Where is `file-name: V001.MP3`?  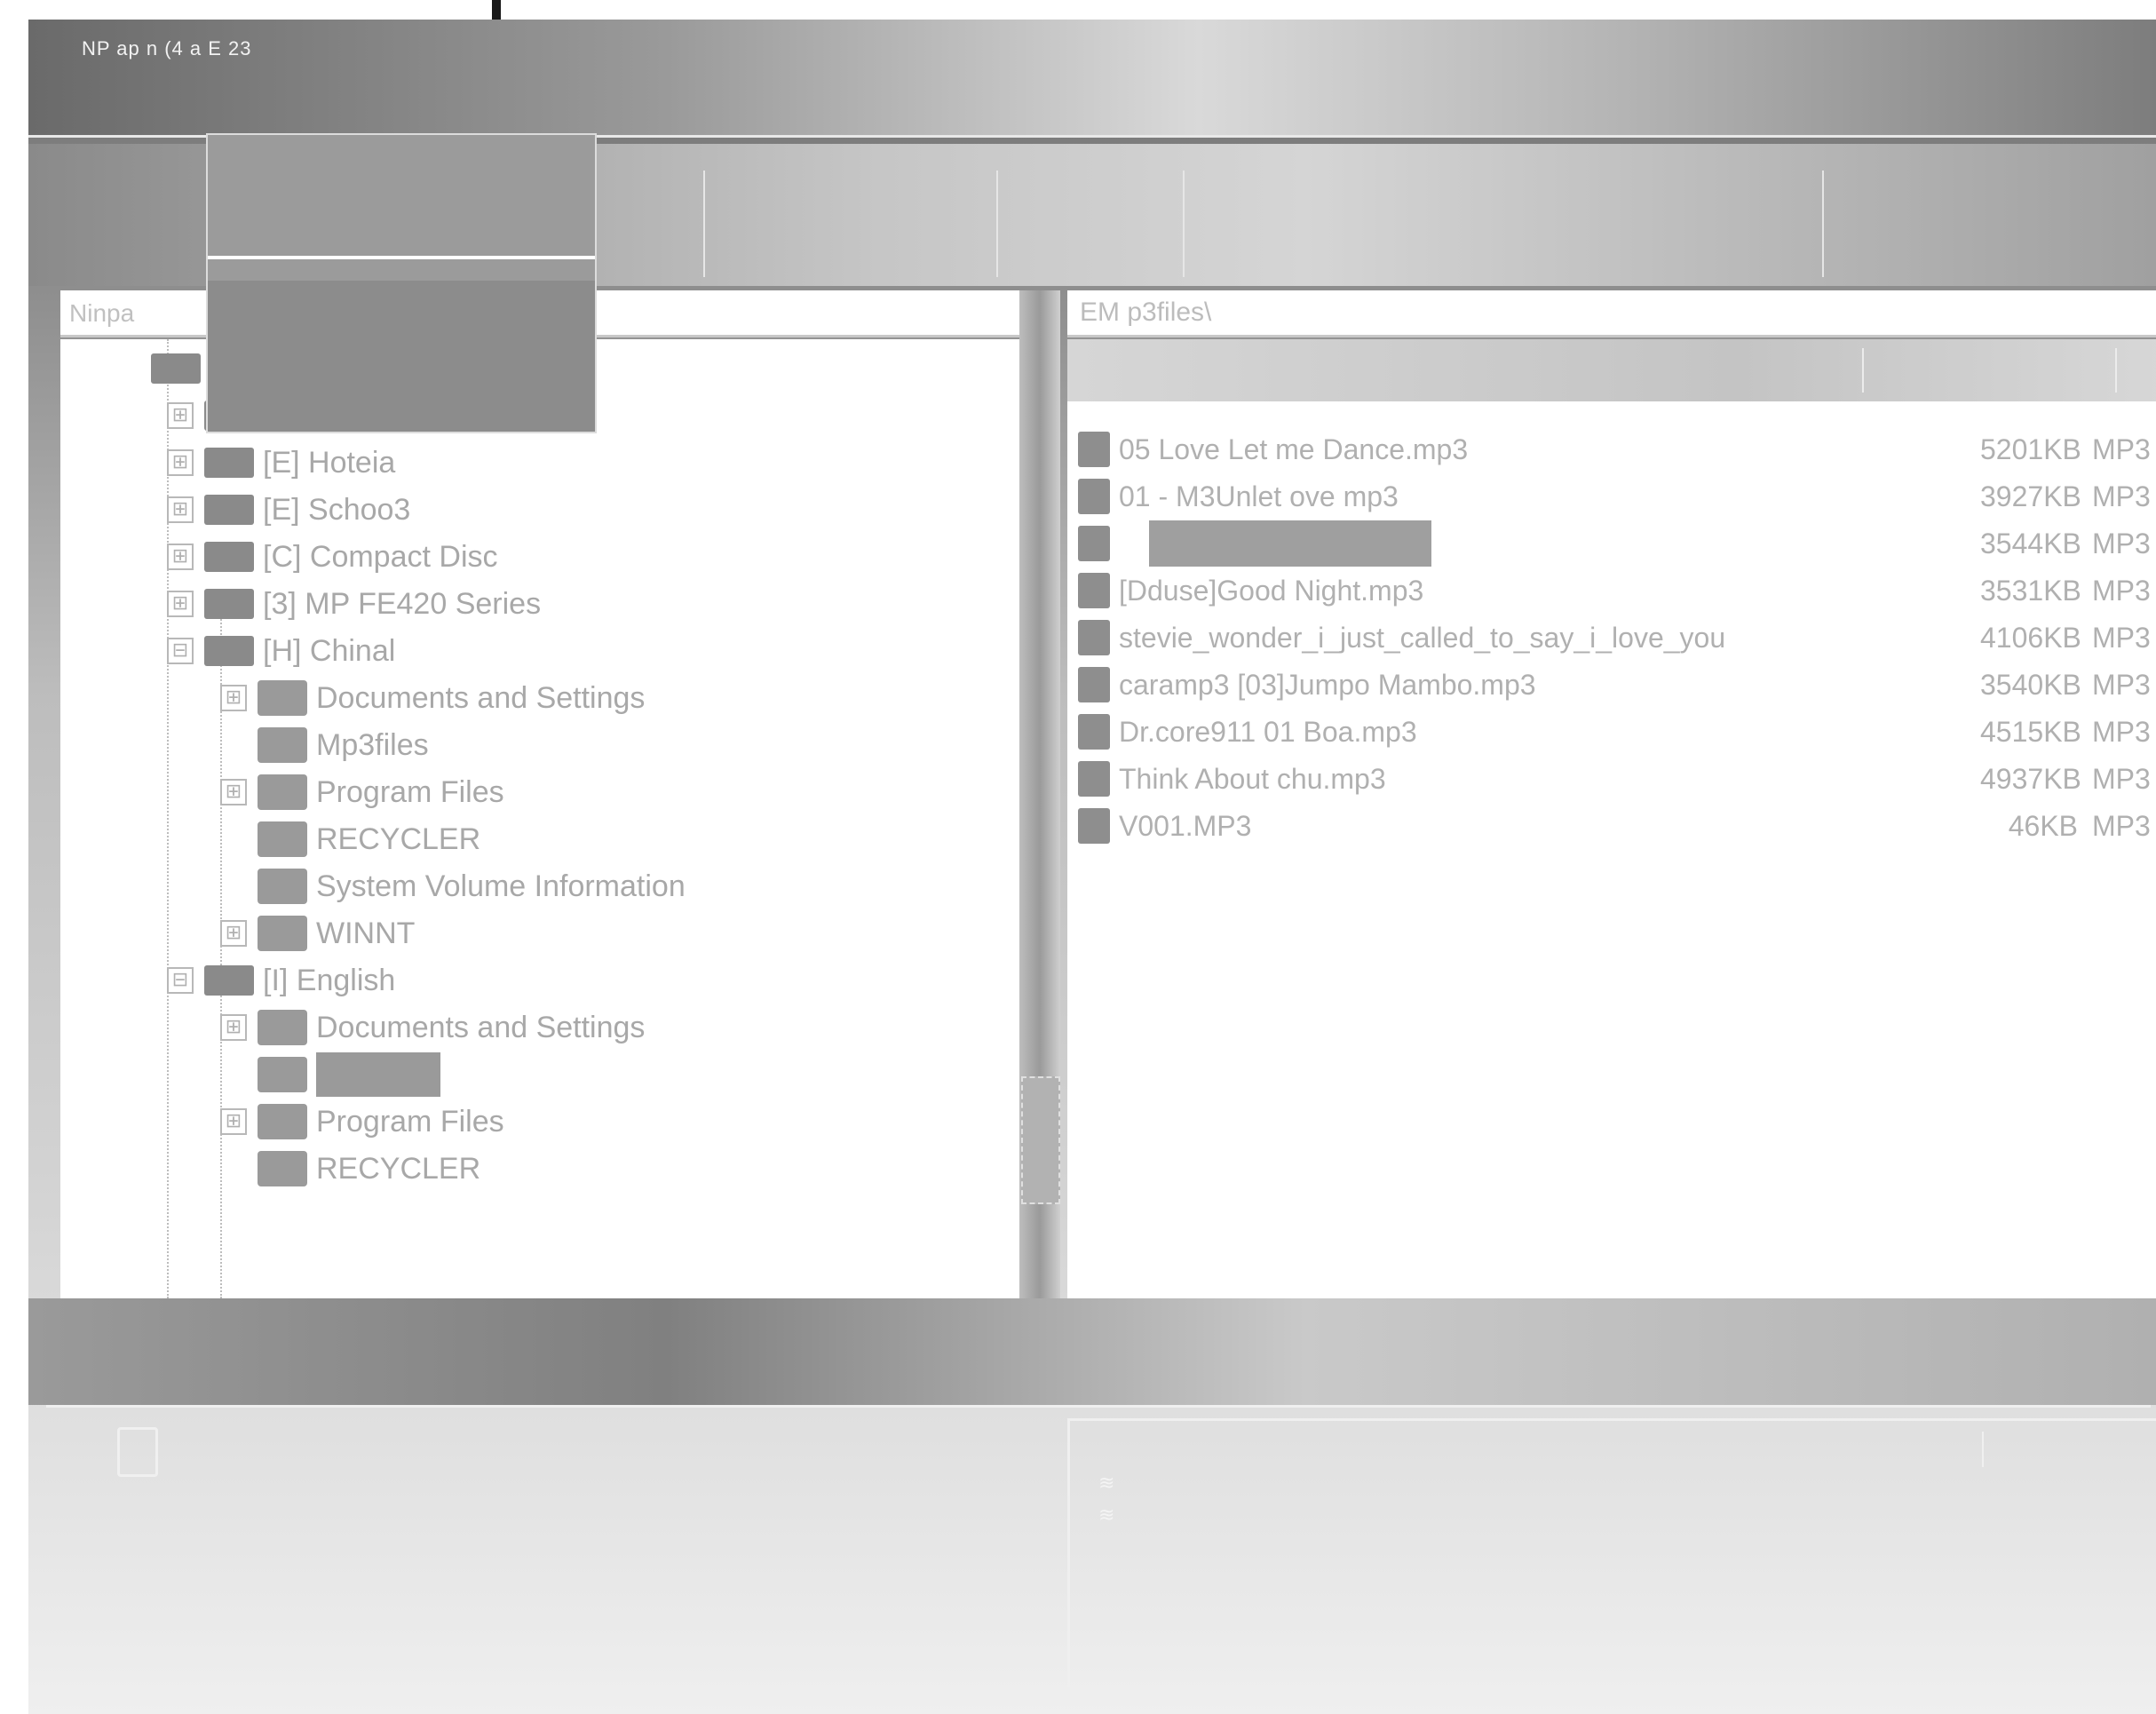 file-name: V001.MP3 is located at coordinates (1185, 826).